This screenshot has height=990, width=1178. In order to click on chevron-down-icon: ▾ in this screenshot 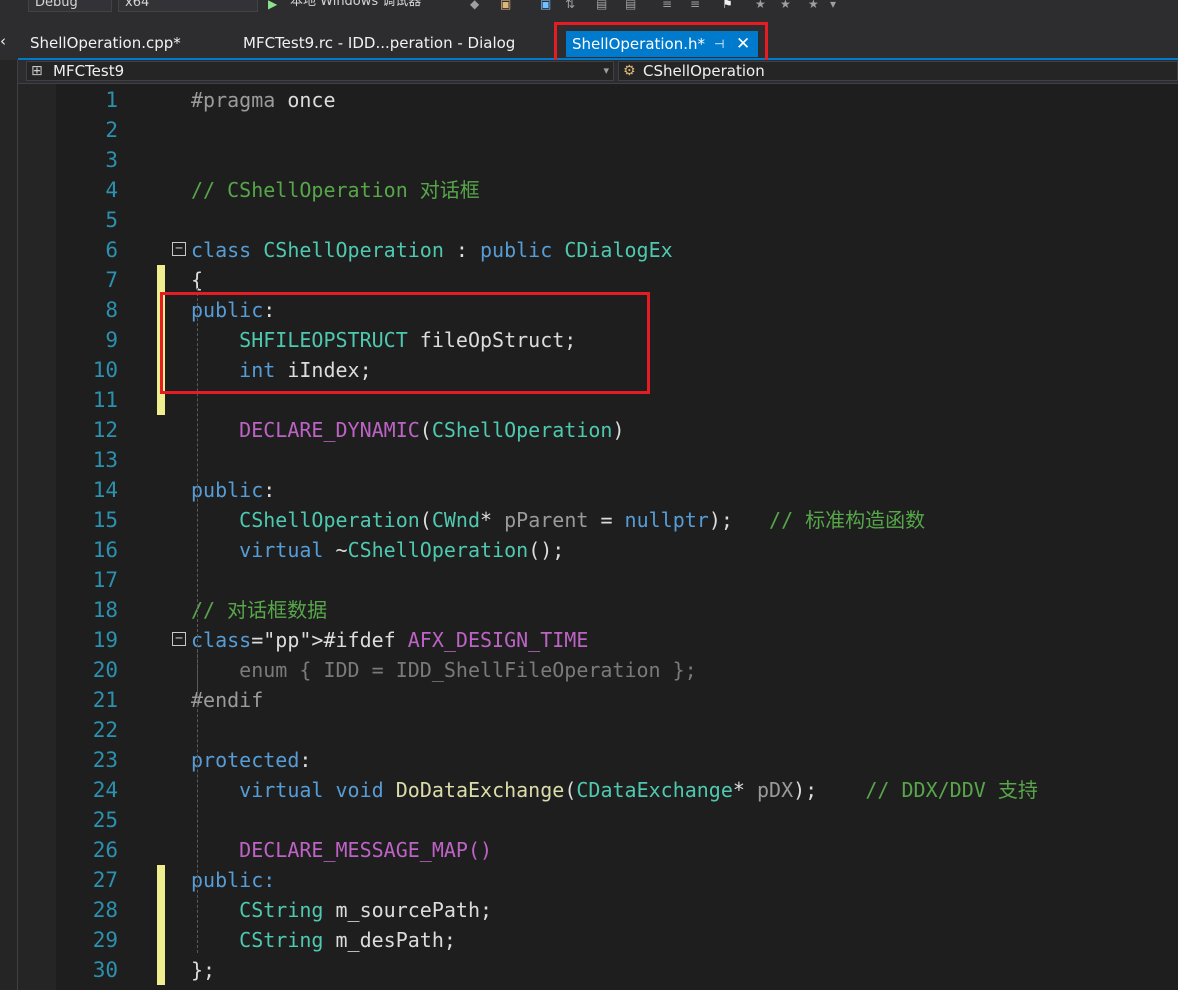, I will do `click(606, 70)`.